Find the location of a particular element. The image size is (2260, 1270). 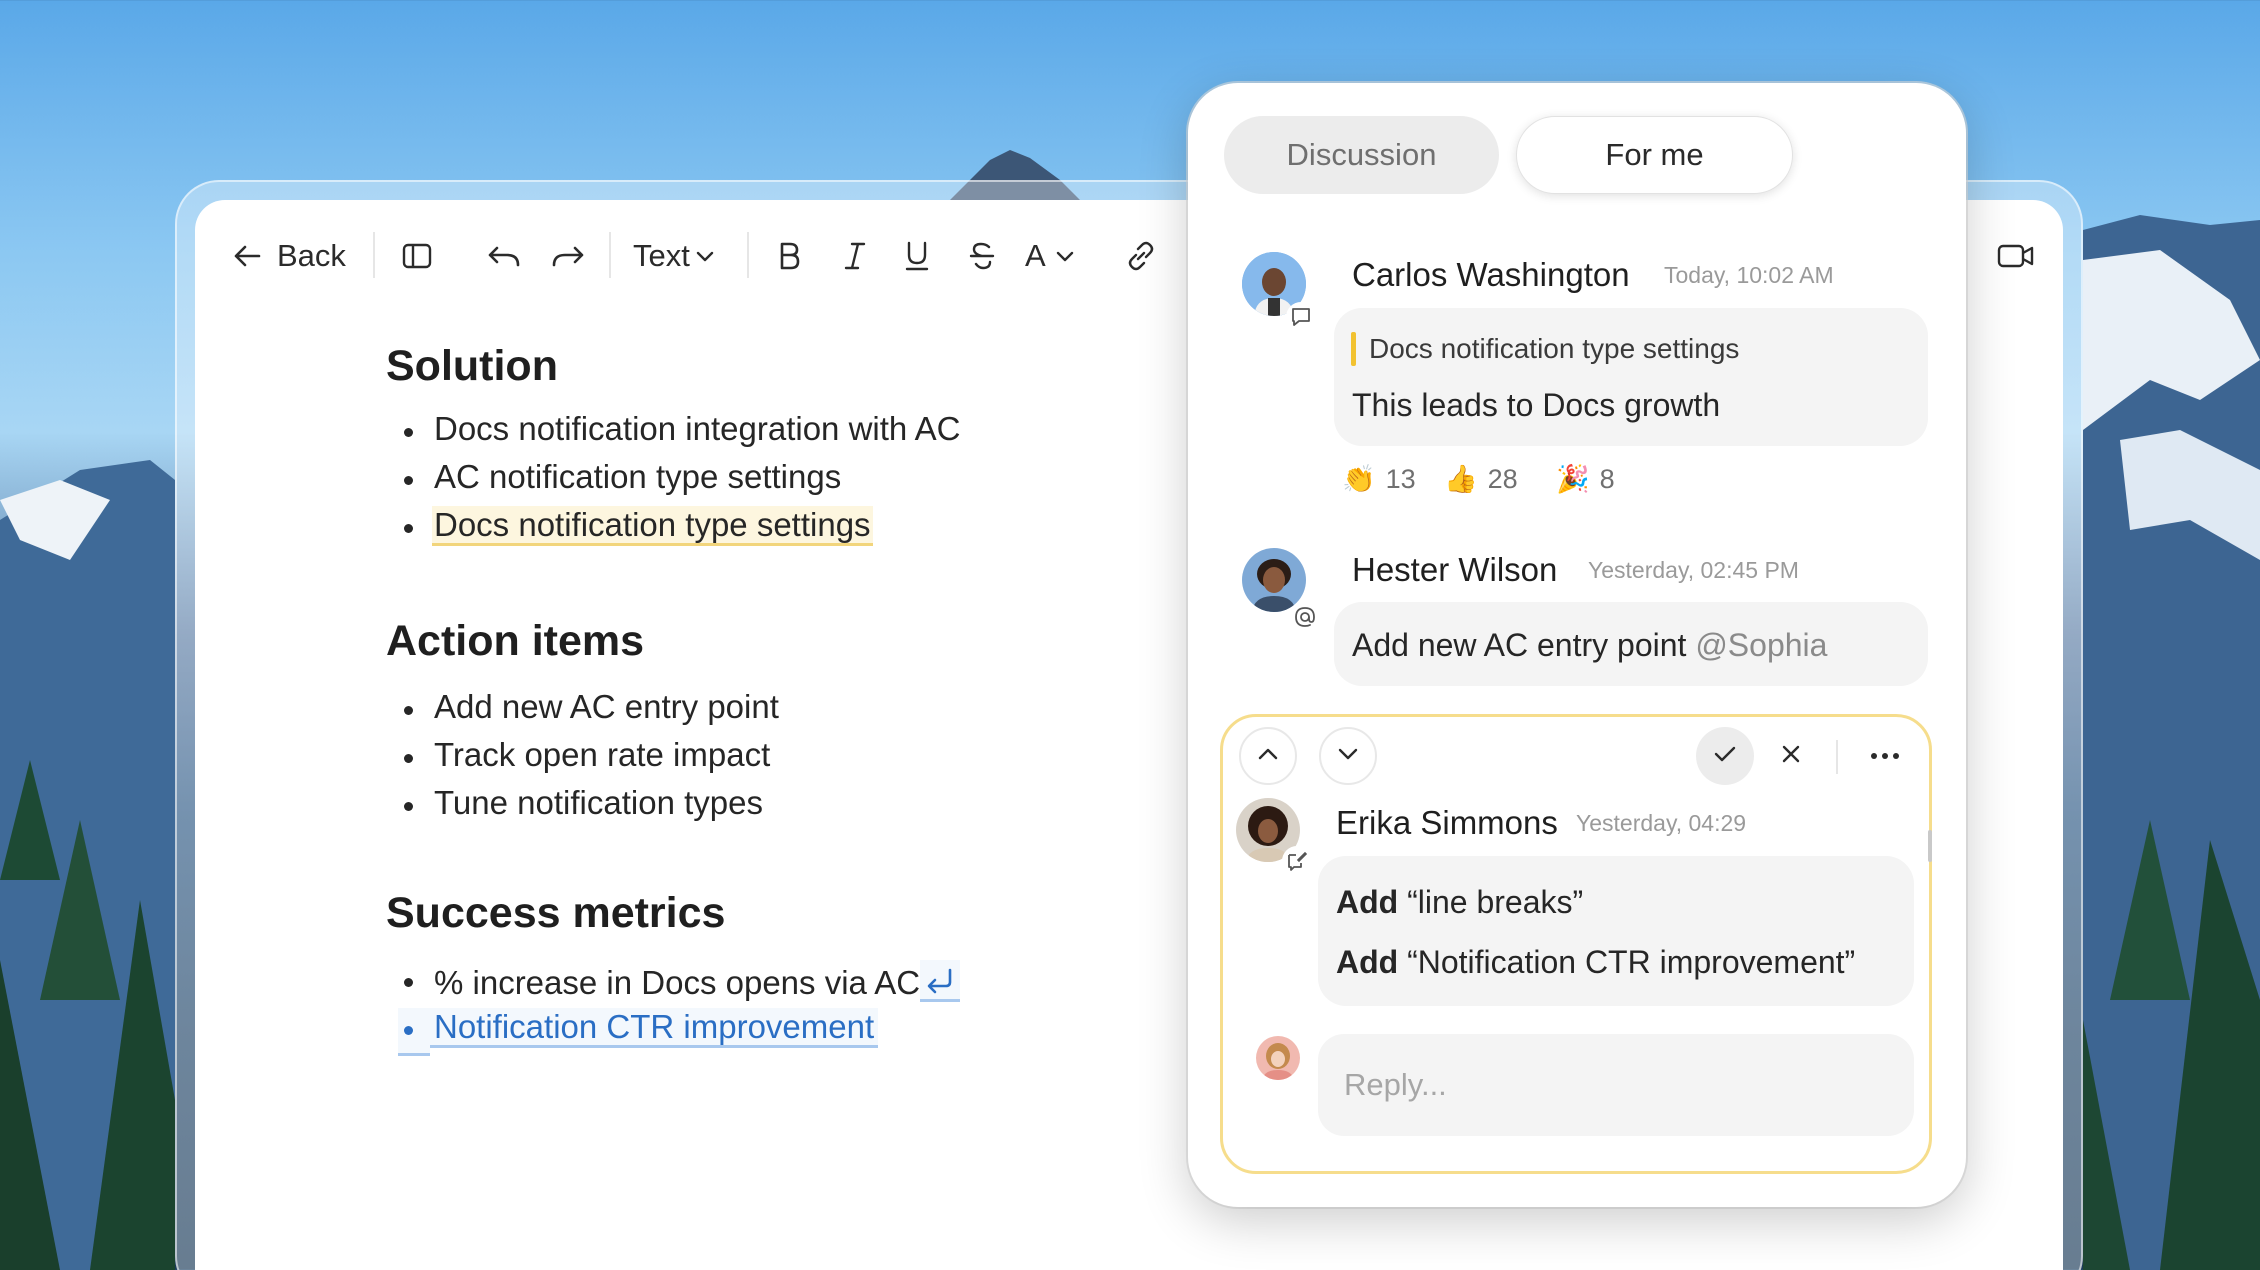

at-icon is located at coordinates (1305, 617).